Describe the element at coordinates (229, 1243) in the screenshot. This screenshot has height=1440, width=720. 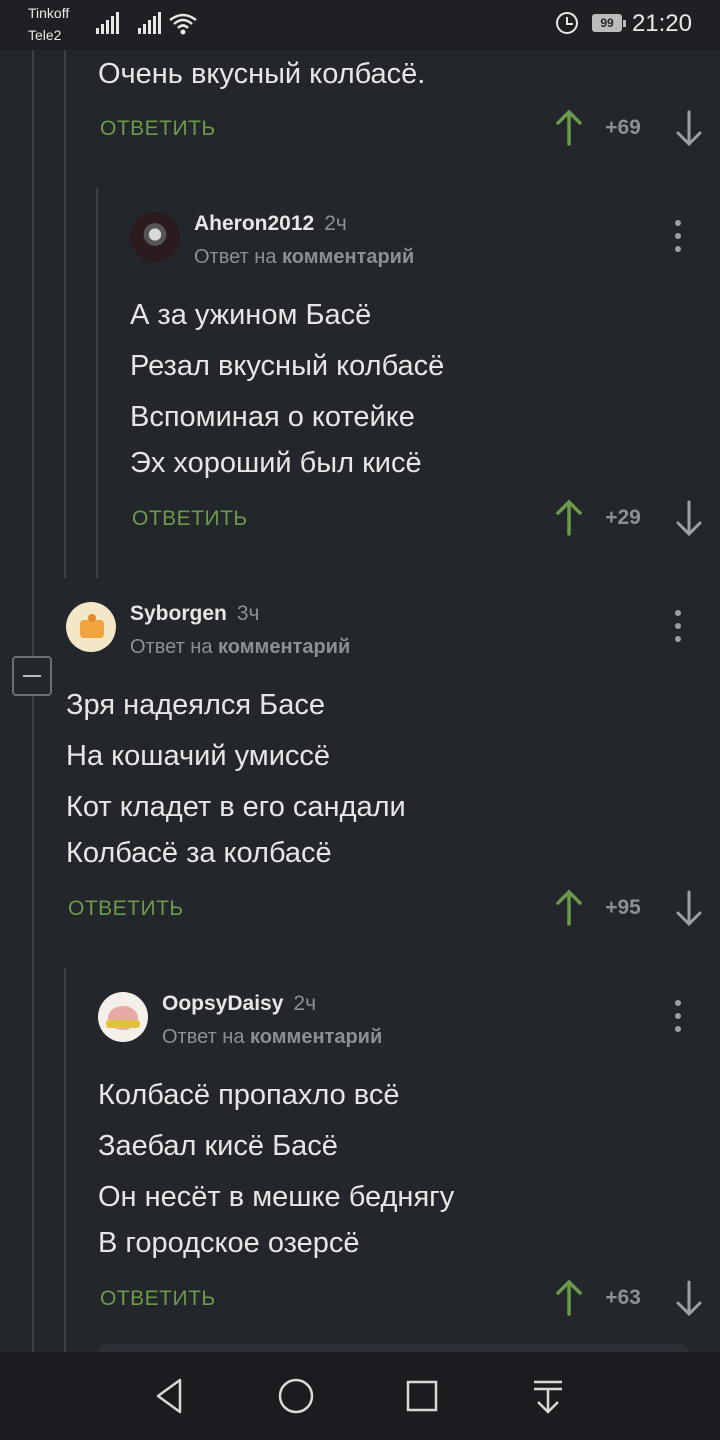
I see `comment-text: В городское озерсё` at that location.